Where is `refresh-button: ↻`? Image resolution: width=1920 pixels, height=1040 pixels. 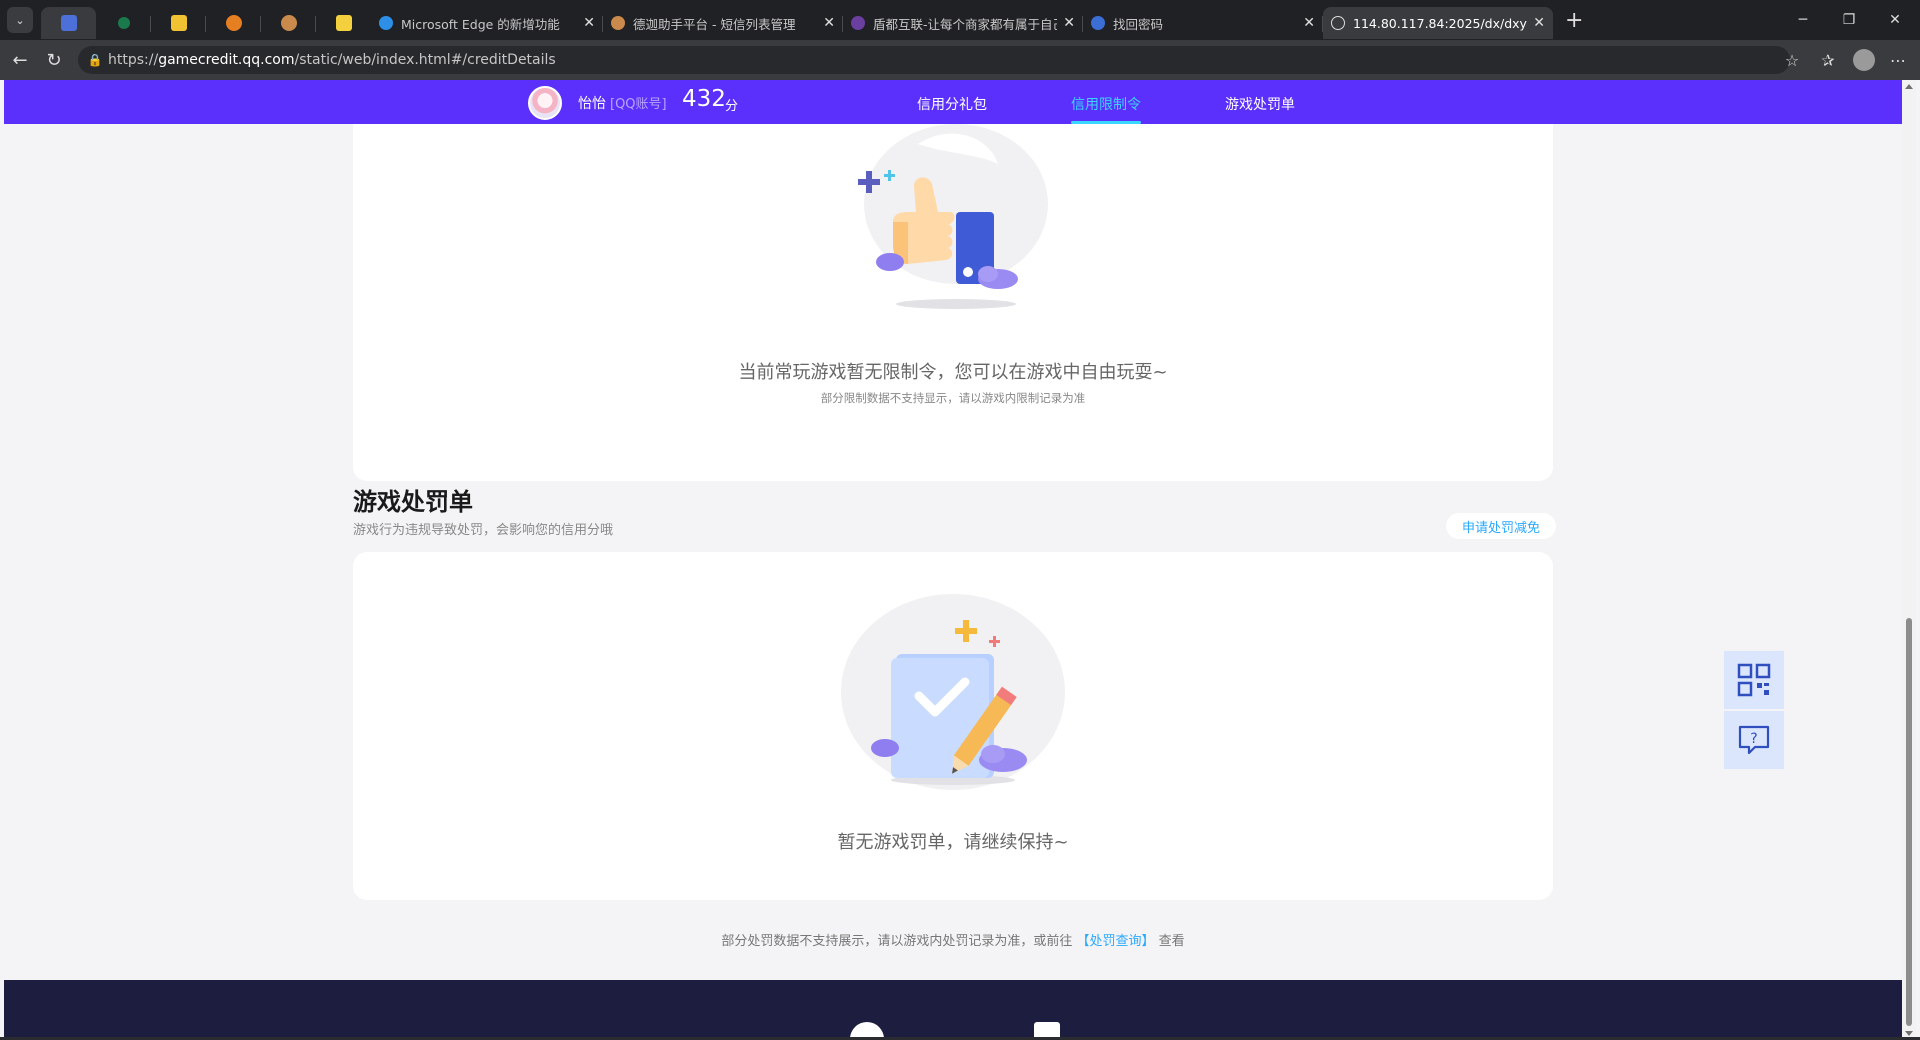
refresh-button: ↻ is located at coordinates (54, 60).